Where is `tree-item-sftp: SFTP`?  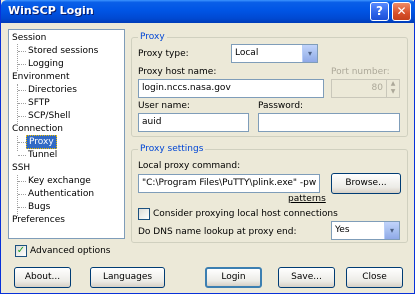 tree-item-sftp: SFTP is located at coordinates (39, 103).